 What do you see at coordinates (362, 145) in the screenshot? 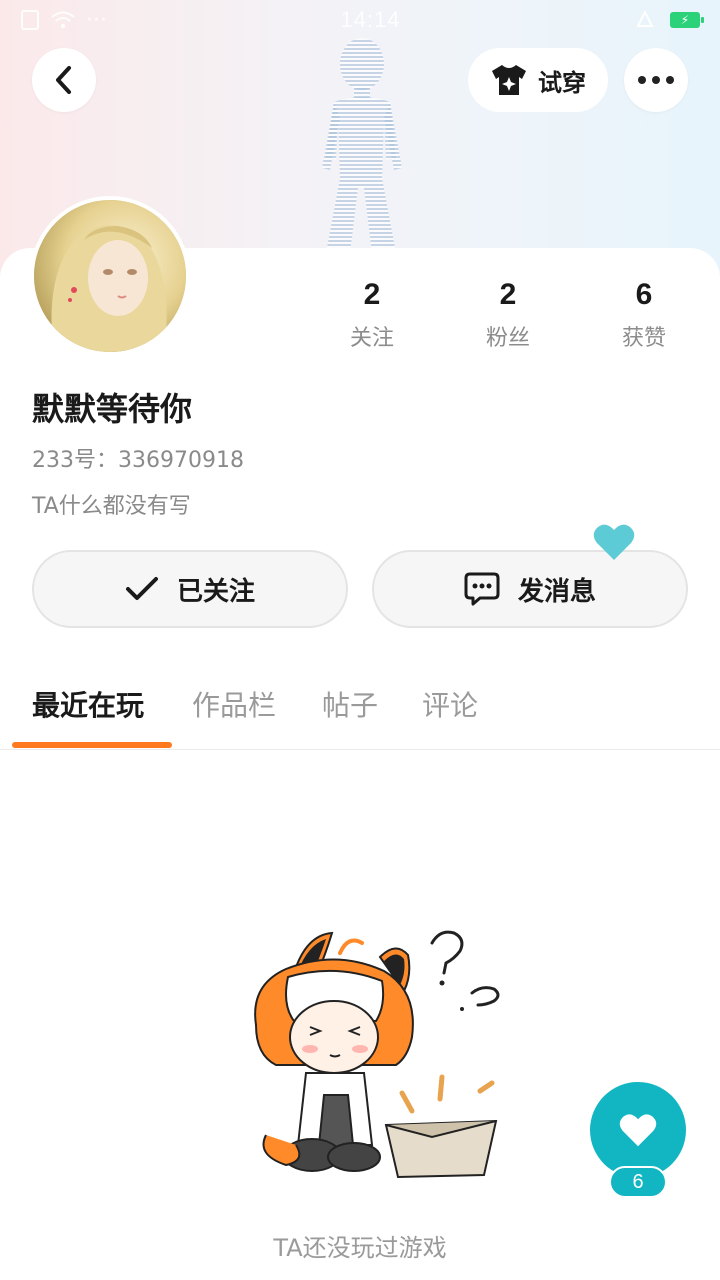
I see `avatar-3d-figure` at bounding box center [362, 145].